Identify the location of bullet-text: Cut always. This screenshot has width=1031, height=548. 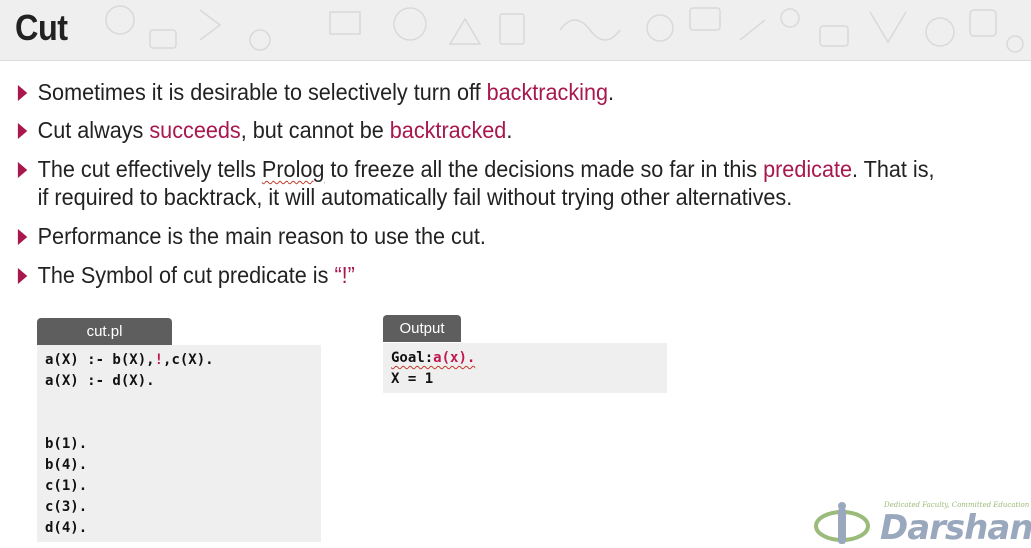
(93, 130).